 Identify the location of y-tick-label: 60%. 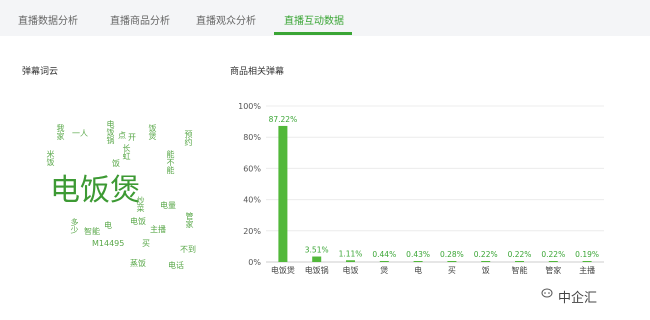
(252, 168).